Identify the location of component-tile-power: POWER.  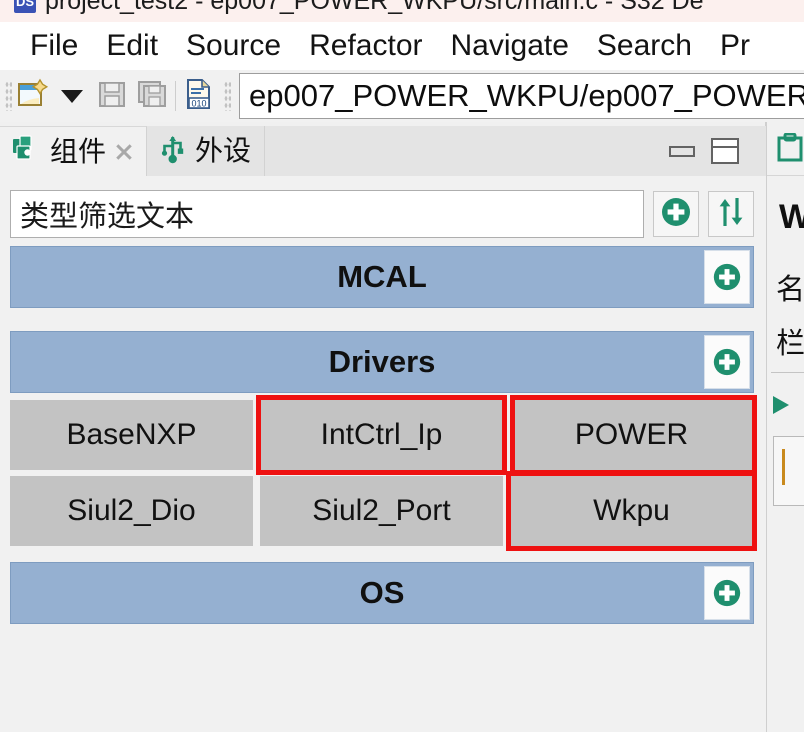
(633, 435).